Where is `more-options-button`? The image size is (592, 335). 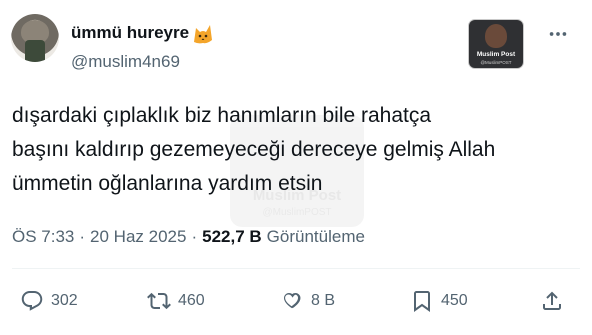 more-options-button is located at coordinates (558, 34).